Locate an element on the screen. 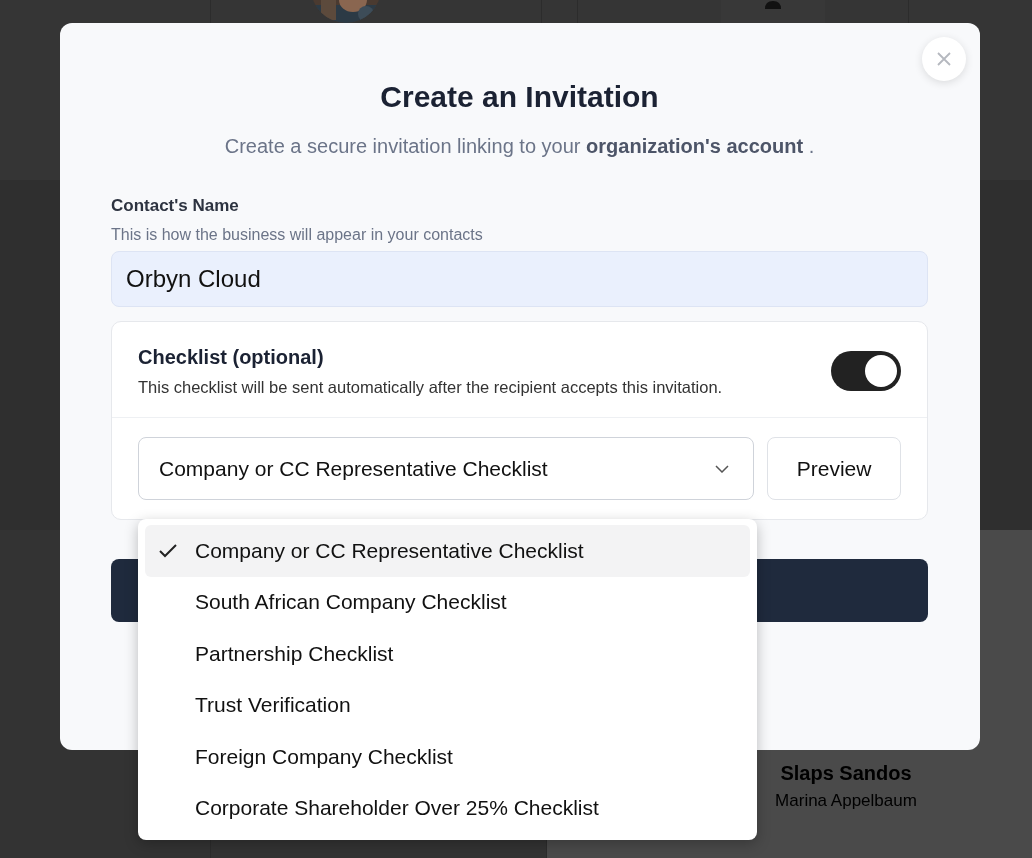  dropdown-option: Trust Verification is located at coordinates (447, 705).